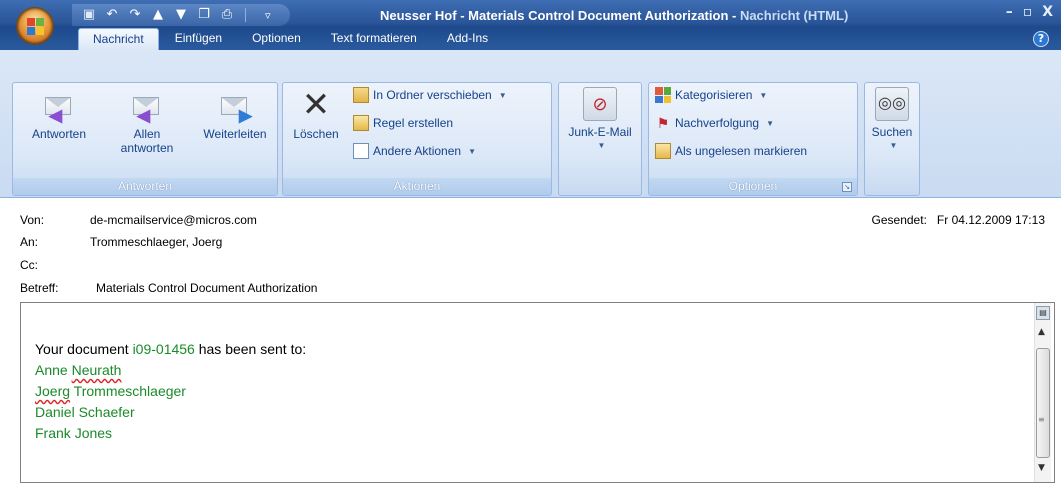  Describe the element at coordinates (85, 412) in the screenshot. I see `recipient-item: Daniel Schaefer` at that location.